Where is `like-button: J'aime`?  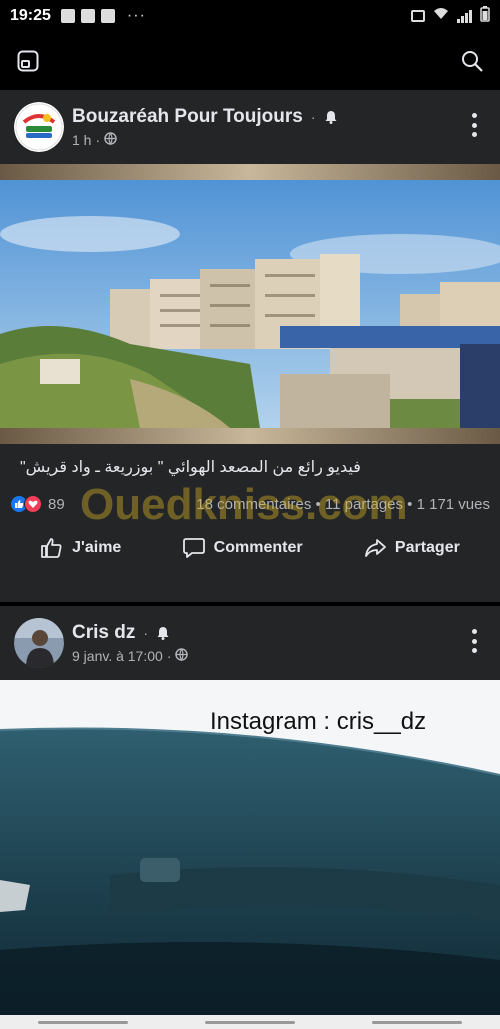
like-button: J'aime is located at coordinates (80, 548).